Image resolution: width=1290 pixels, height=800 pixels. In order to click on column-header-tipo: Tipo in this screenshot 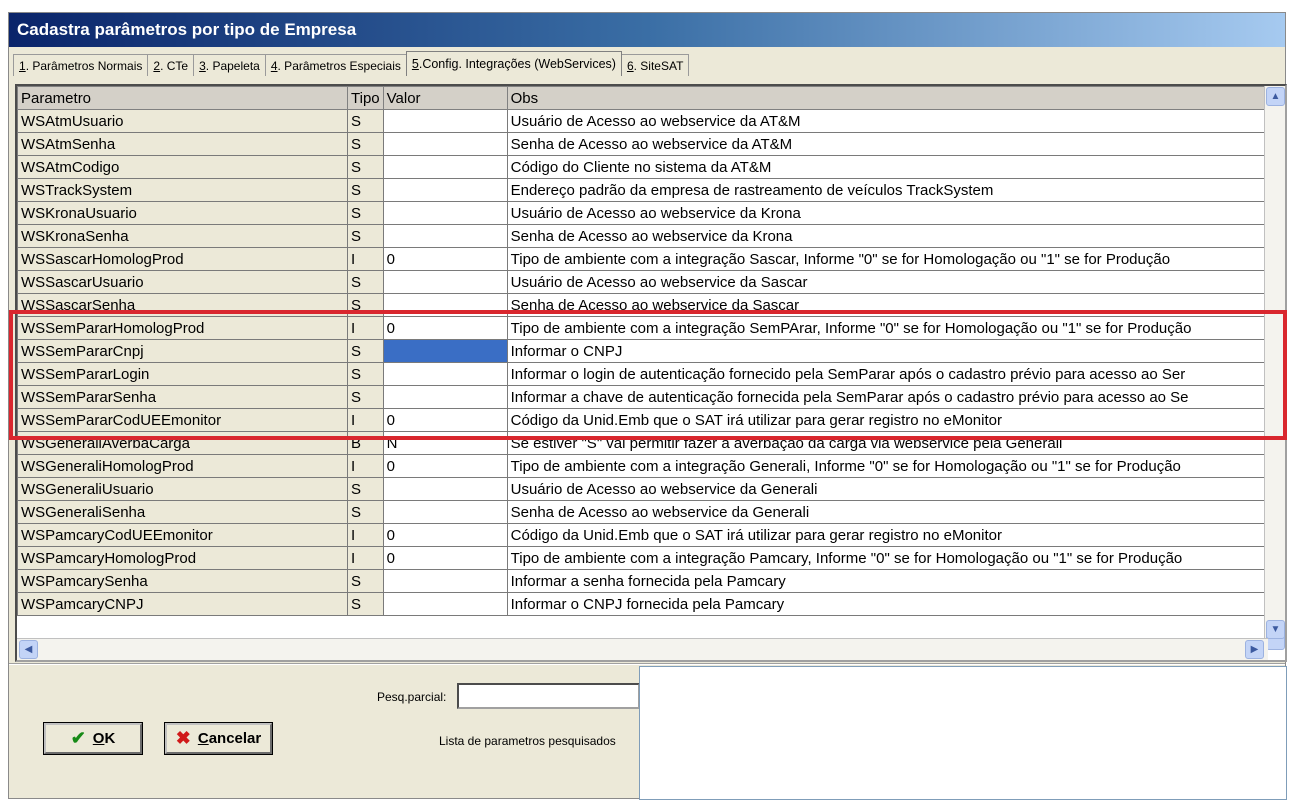, I will do `click(365, 98)`.